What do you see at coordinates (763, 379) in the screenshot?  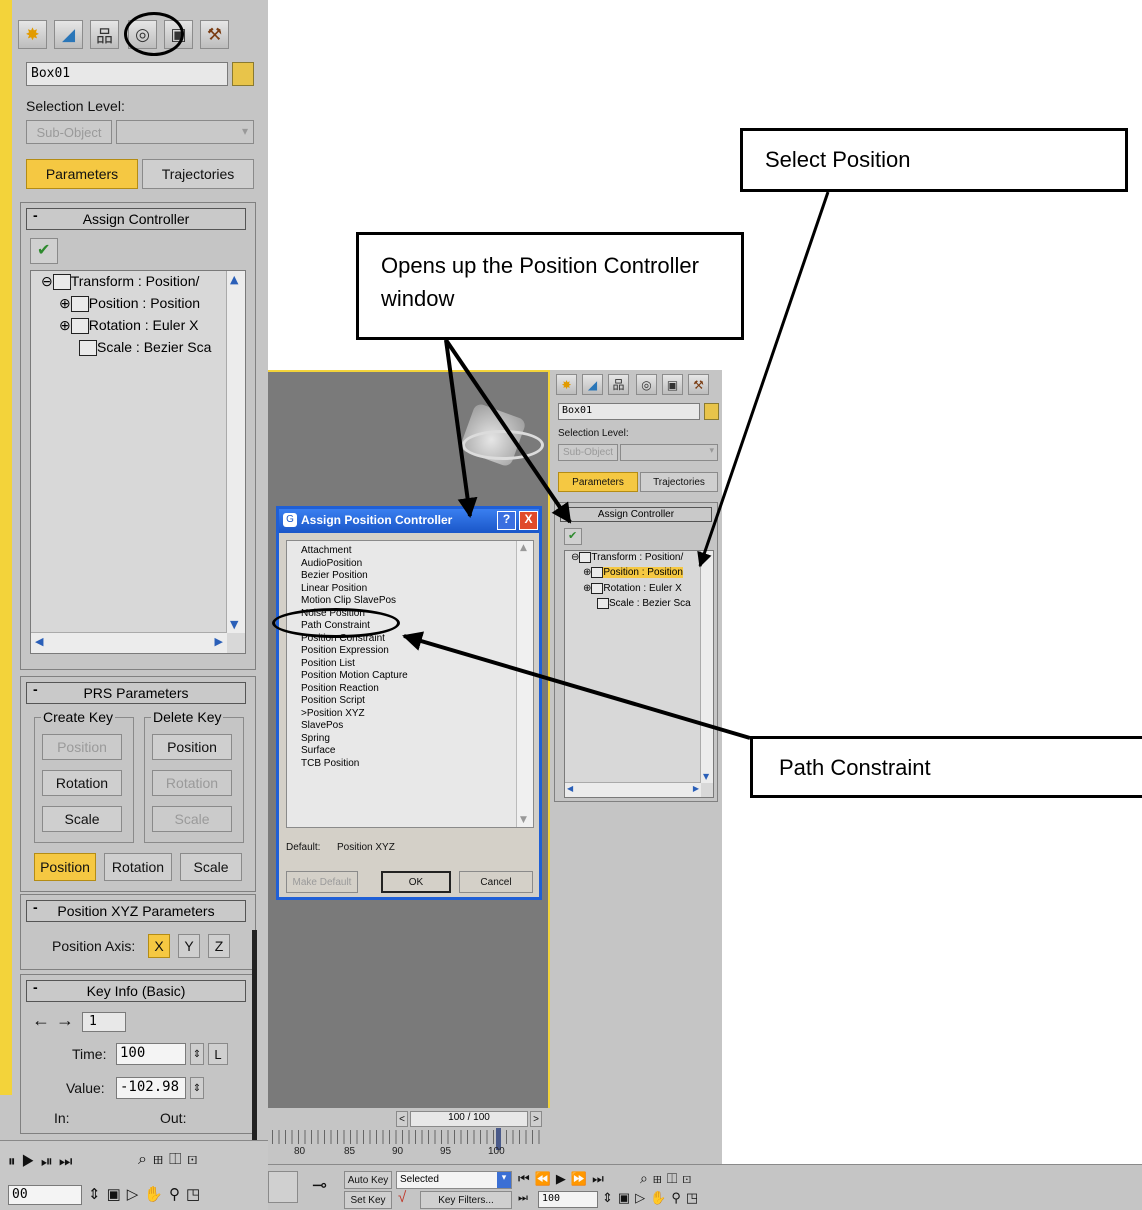 I see `arrow-to-position-row` at bounding box center [763, 379].